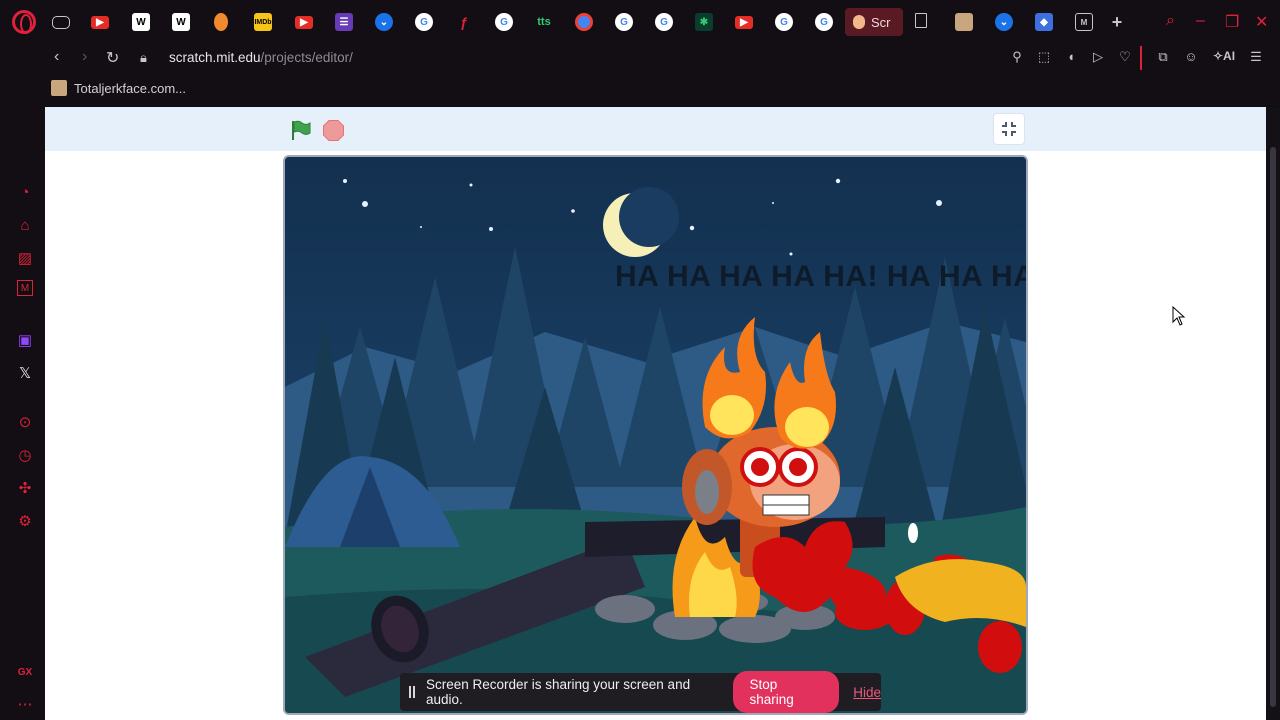 The width and height of the screenshot is (1280, 720). Describe the element at coordinates (25, 288) in the screenshot. I see `music-player-icon: M` at that location.